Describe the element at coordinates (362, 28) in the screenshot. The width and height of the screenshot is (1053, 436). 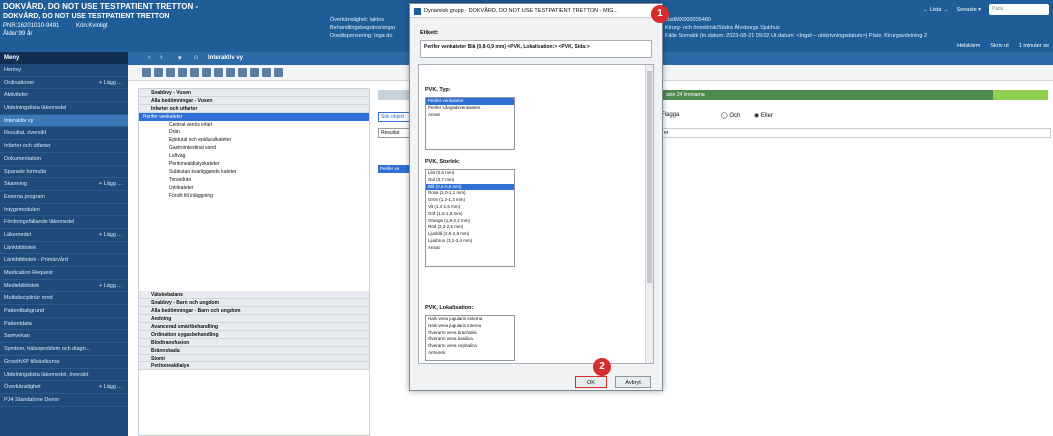
I see `treatment-limit-info: Behandlingsbegränsningar` at that location.